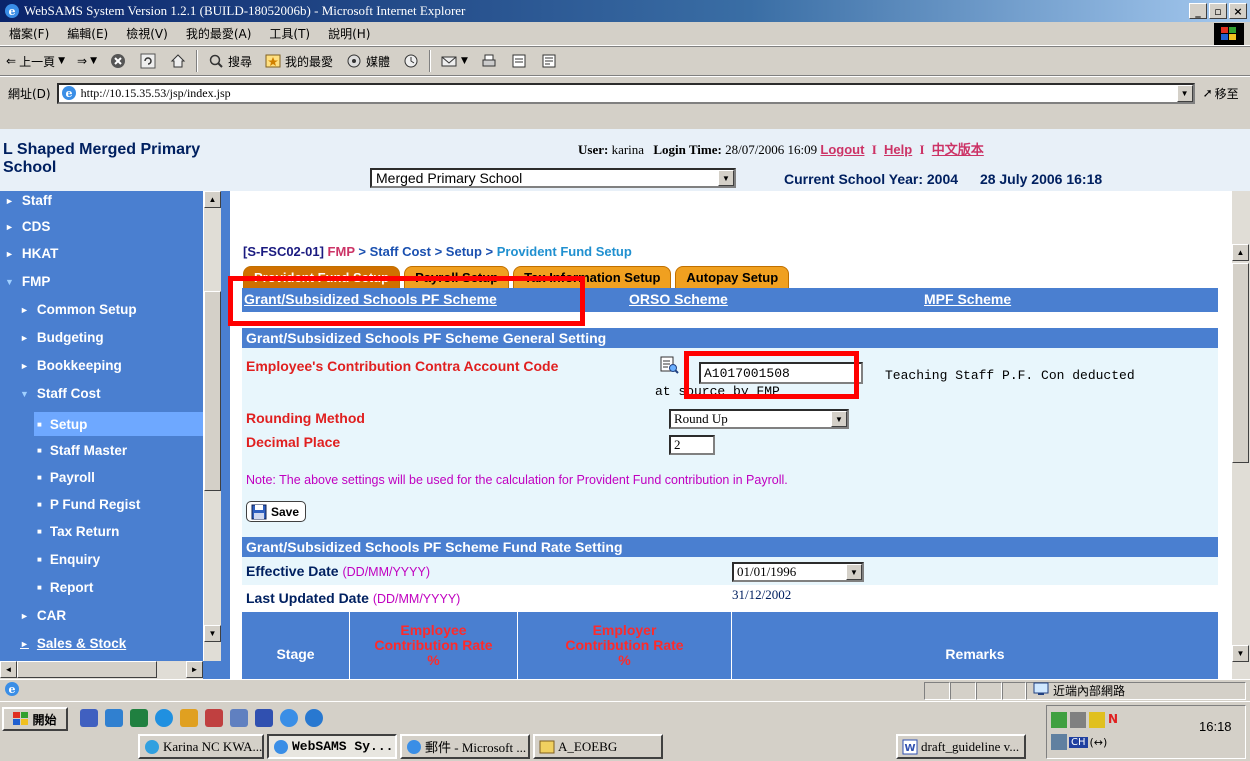 The width and height of the screenshot is (1250, 761). What do you see at coordinates (62, 337) in the screenshot?
I see `nav-budgeting: ► Budgeting` at bounding box center [62, 337].